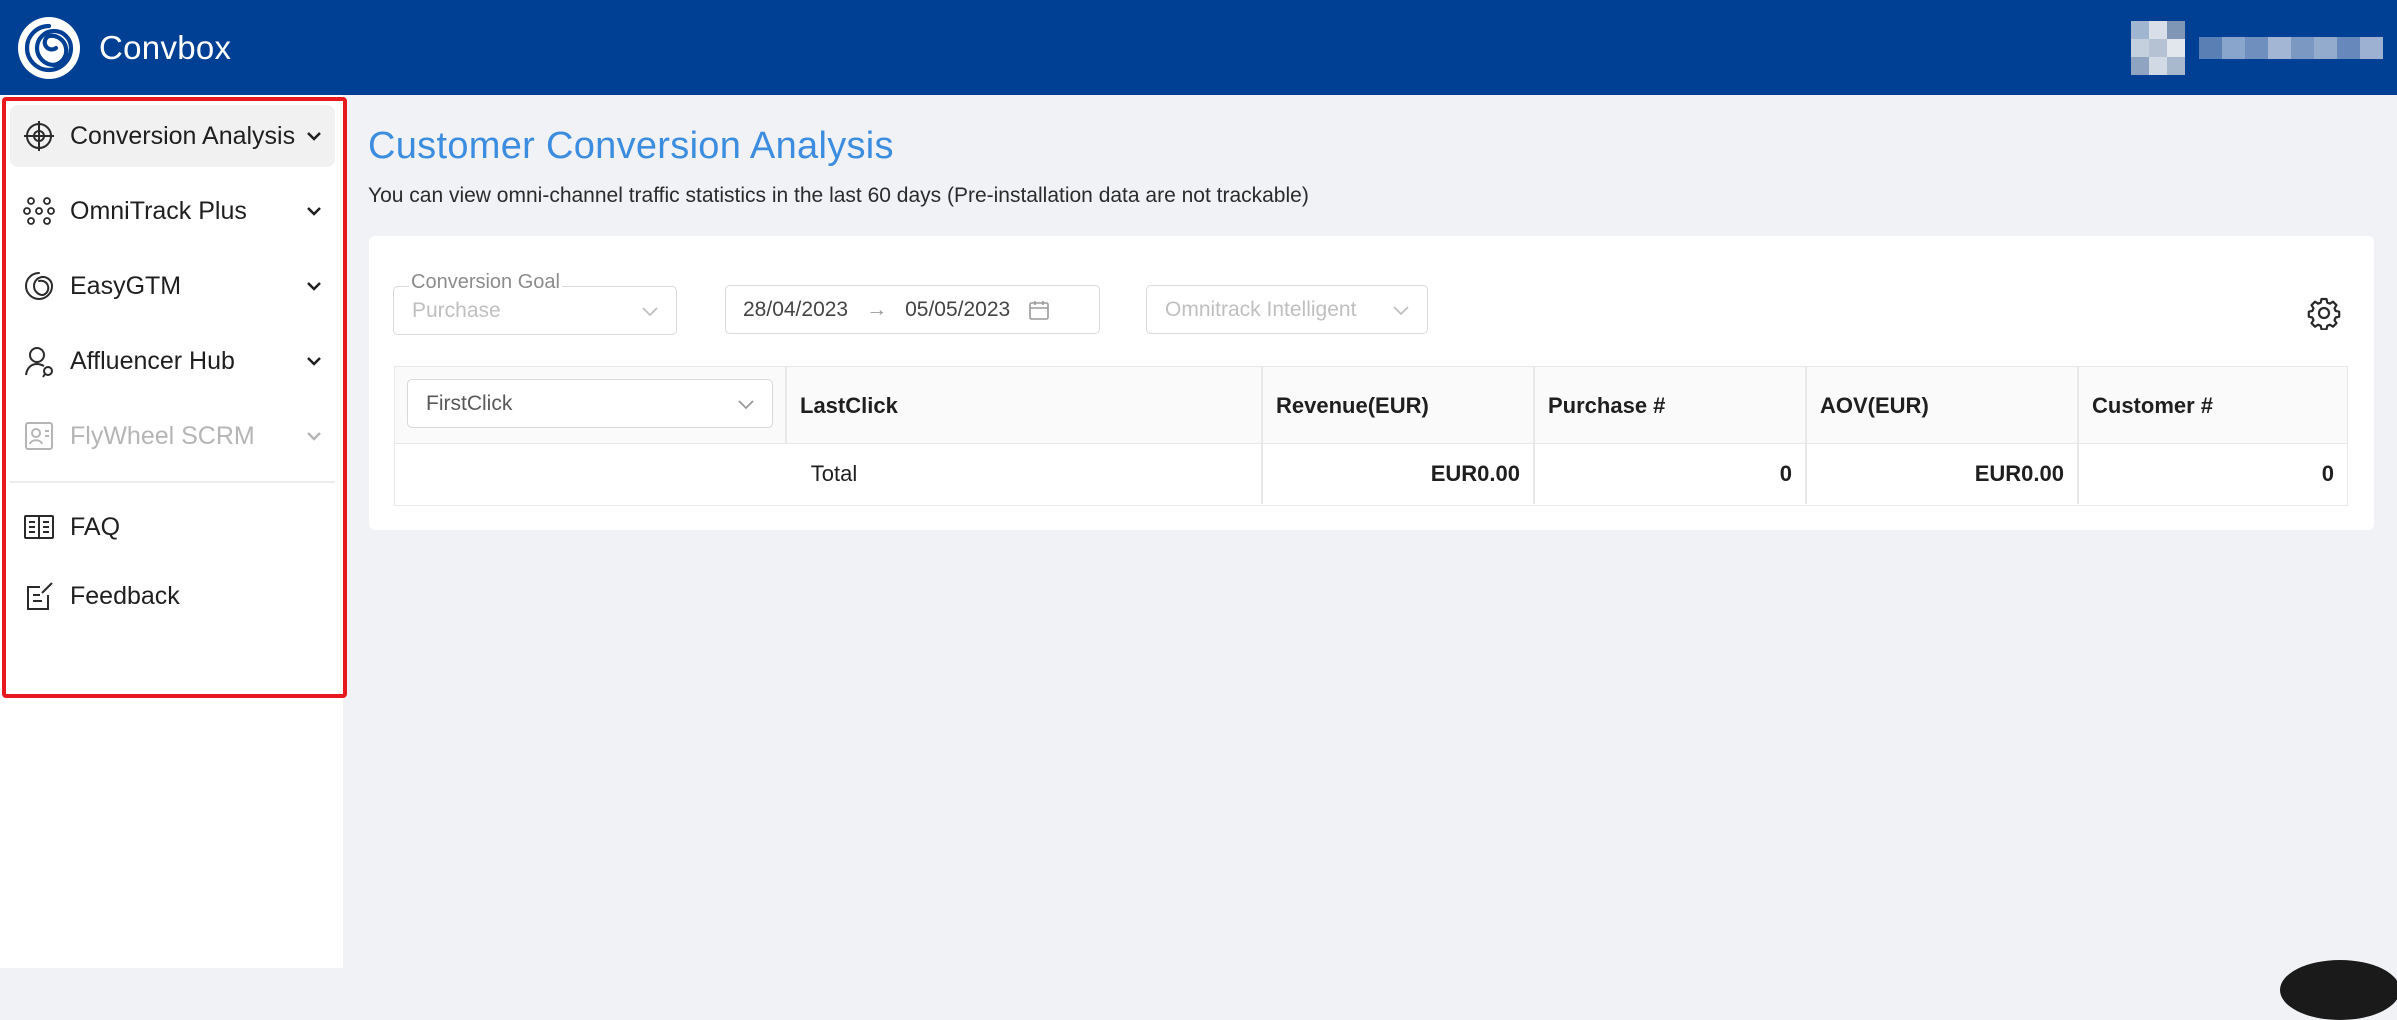 The image size is (2397, 1020). What do you see at coordinates (95, 526) in the screenshot?
I see `sidebar-link-label: FAQ` at bounding box center [95, 526].